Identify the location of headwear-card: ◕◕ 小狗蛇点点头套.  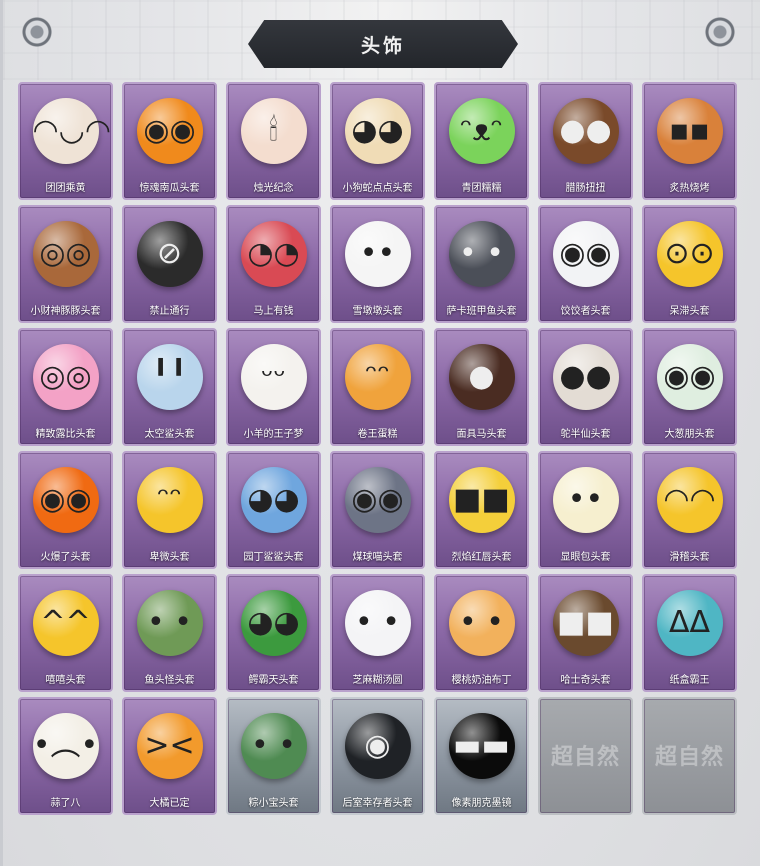
(377, 141).